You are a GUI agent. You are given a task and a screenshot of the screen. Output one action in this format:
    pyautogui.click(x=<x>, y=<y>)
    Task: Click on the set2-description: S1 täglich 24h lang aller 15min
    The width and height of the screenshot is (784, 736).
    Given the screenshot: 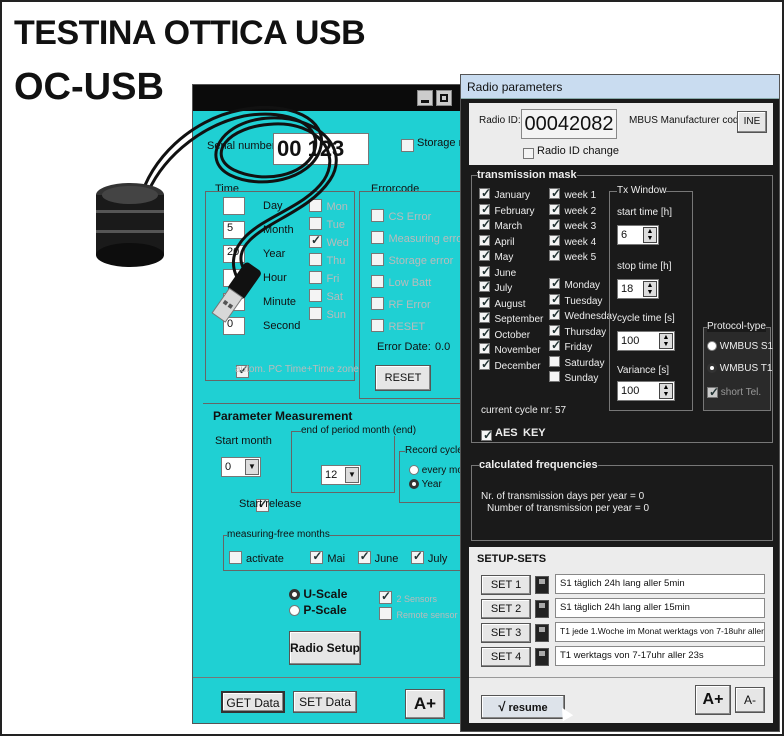 What is the action you would take?
    pyautogui.click(x=660, y=608)
    